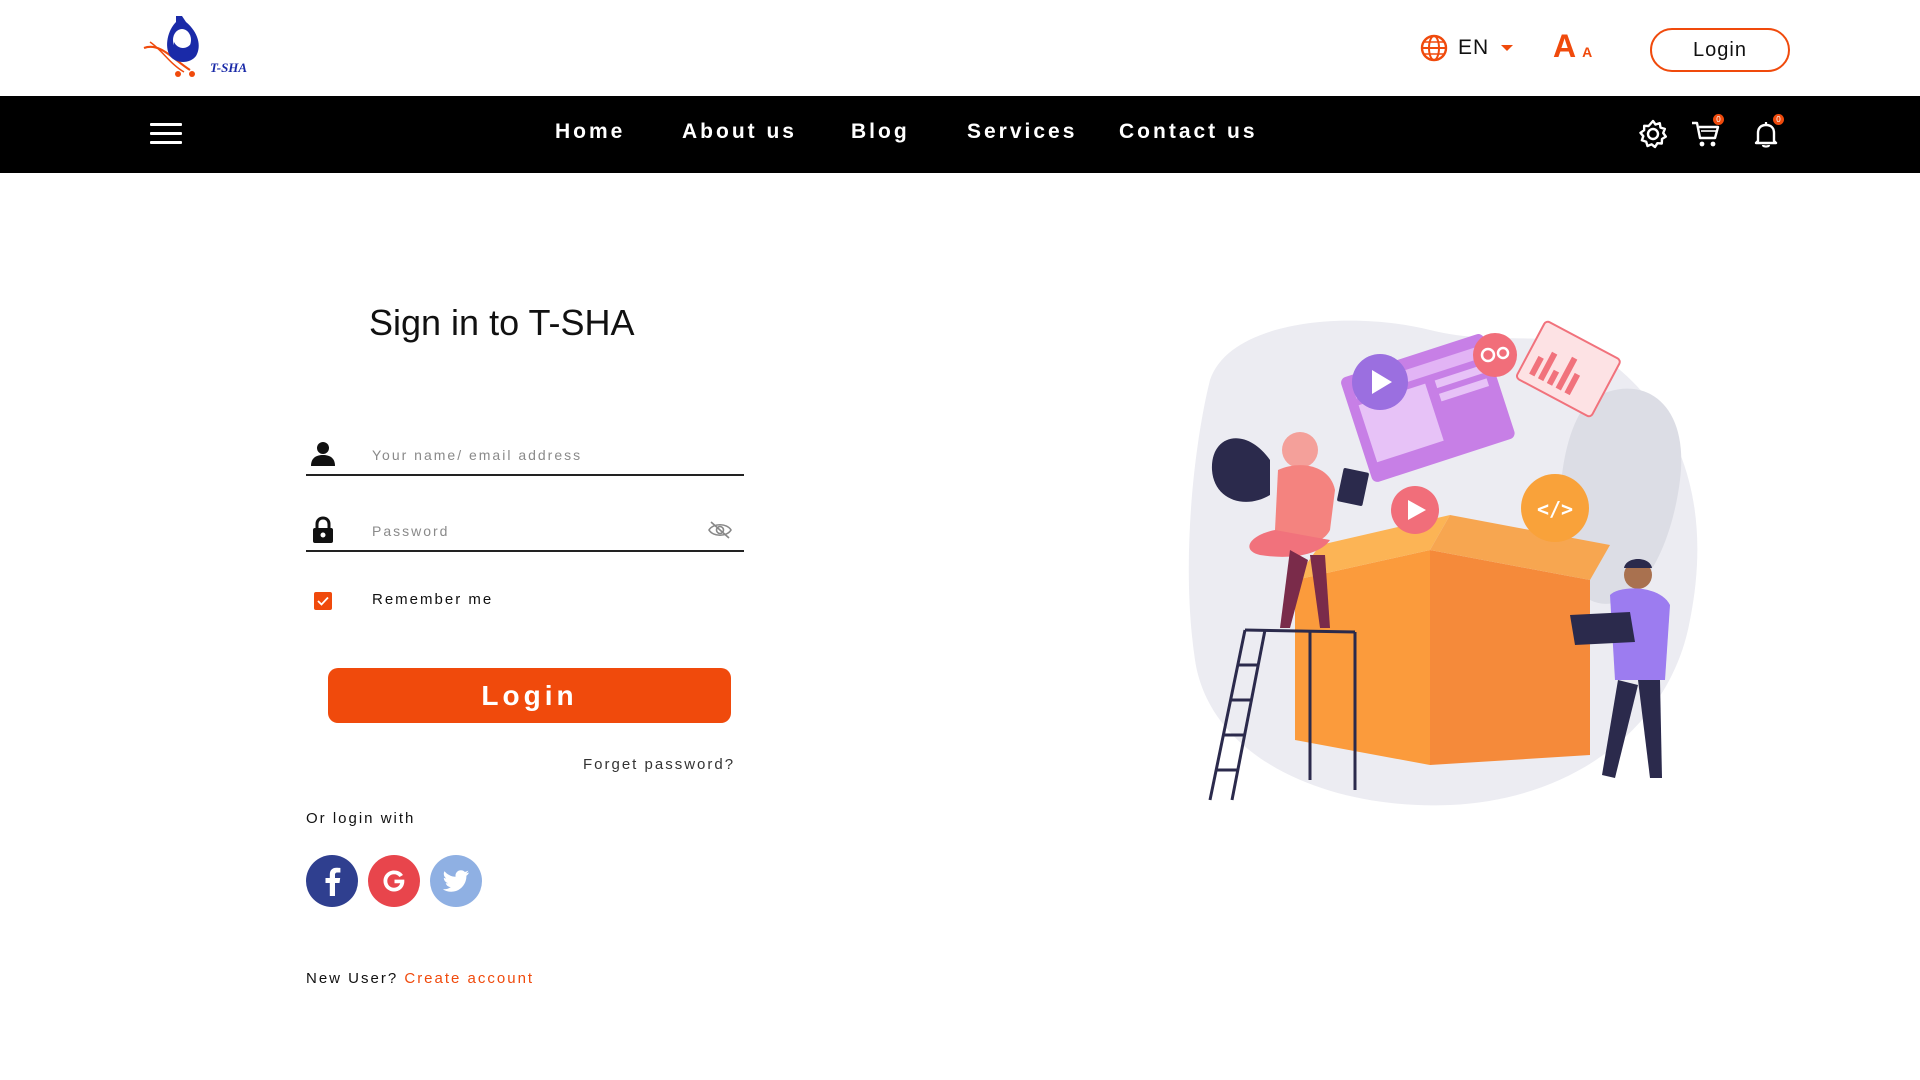  I want to click on top-header: T-SHA EN A A Login, so click(960, 48).